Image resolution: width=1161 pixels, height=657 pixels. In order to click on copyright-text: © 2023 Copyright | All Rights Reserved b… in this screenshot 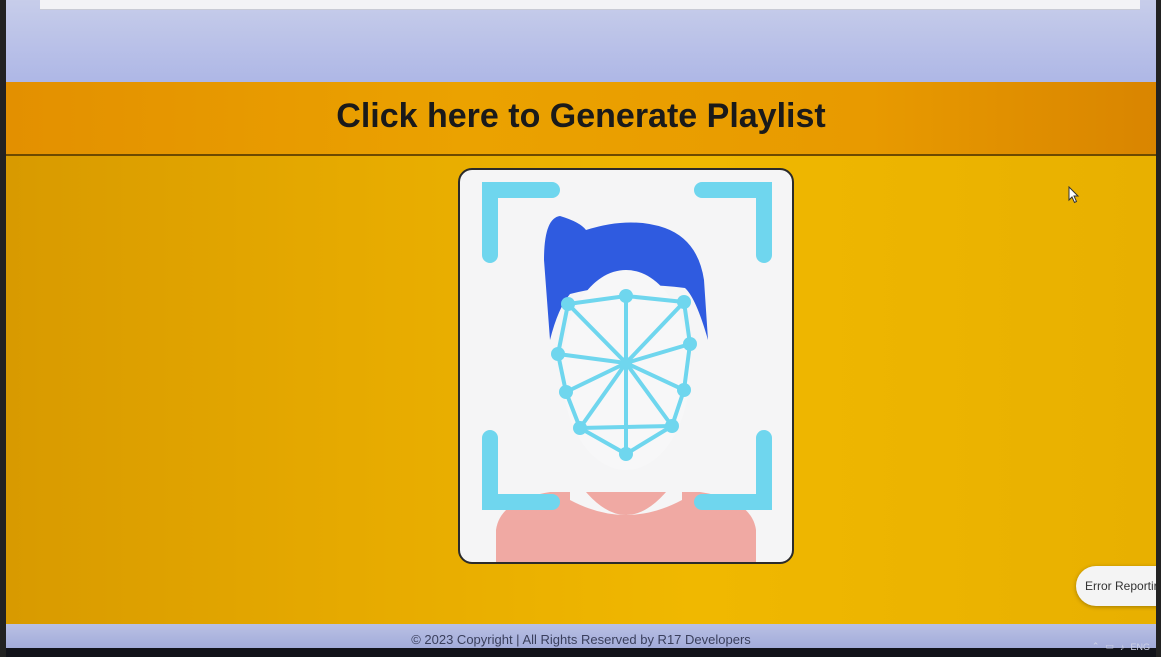, I will do `click(581, 639)`.